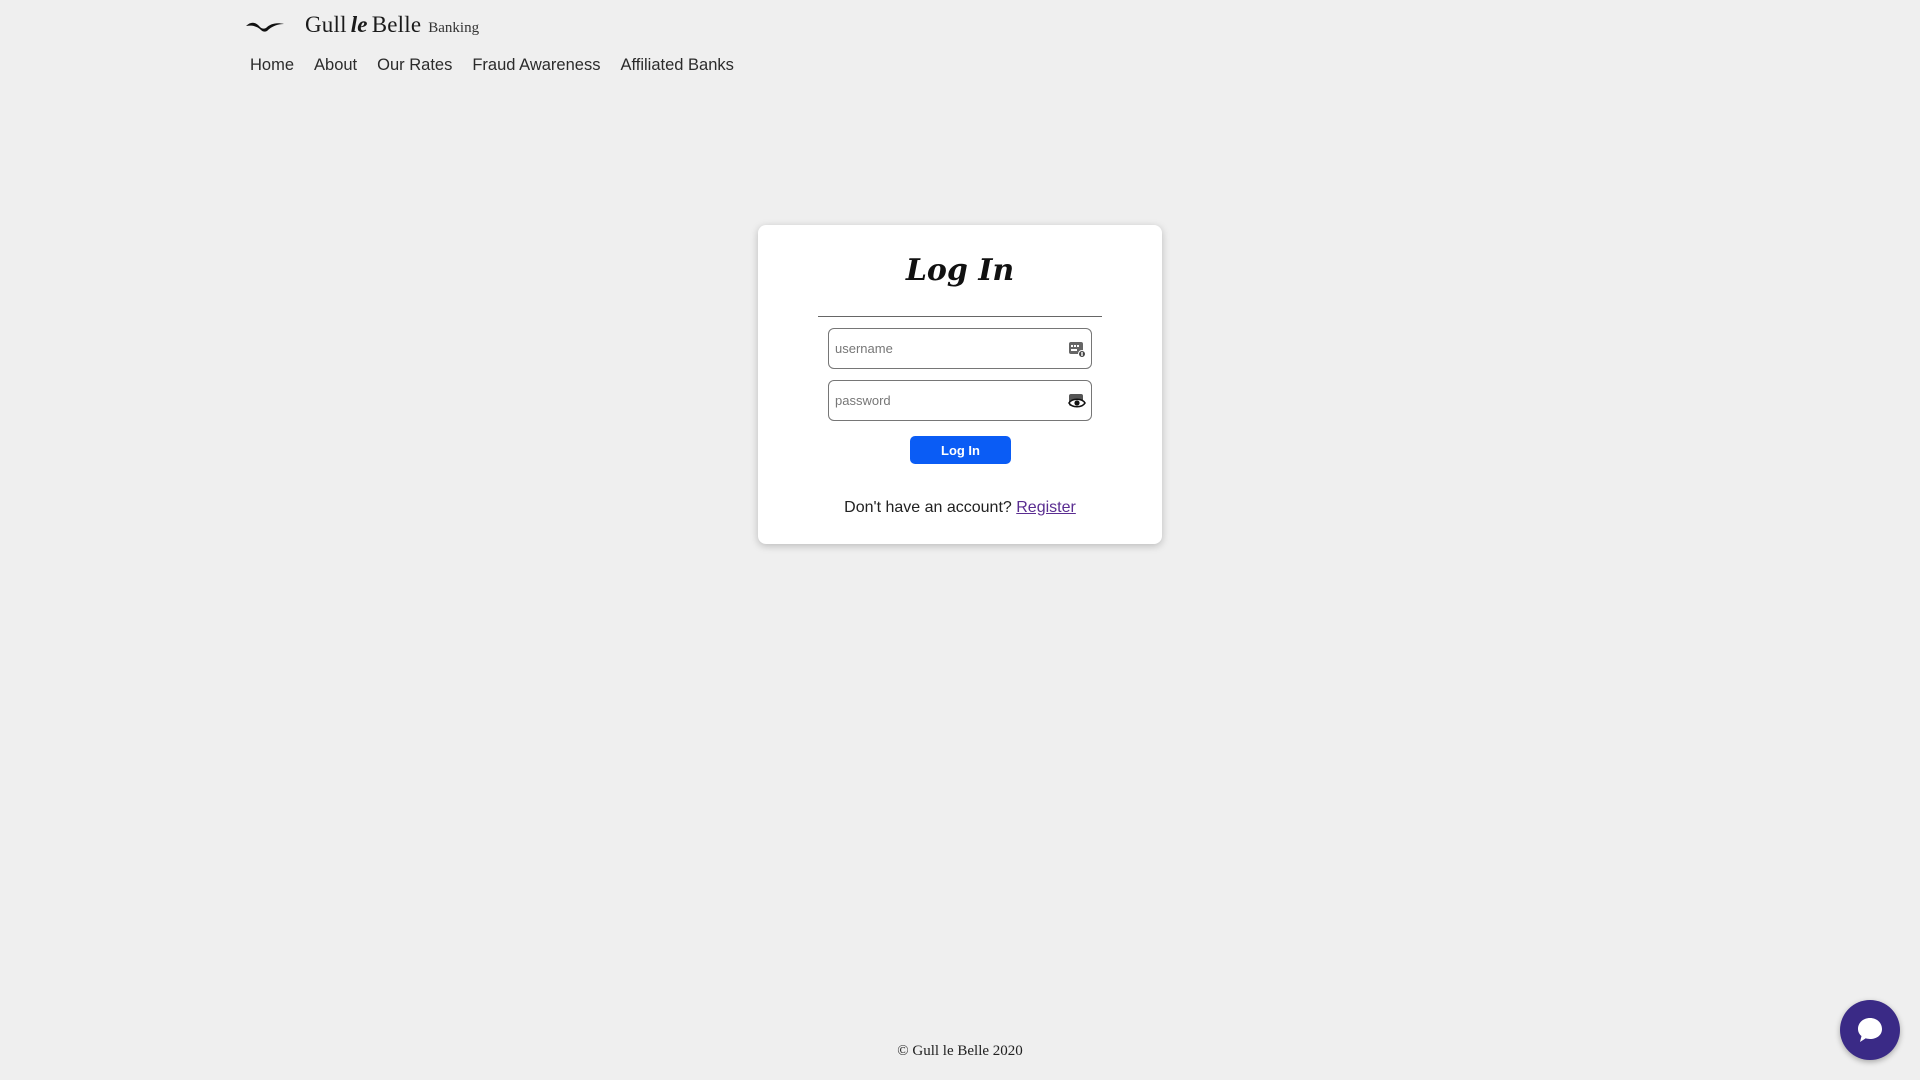 The width and height of the screenshot is (1920, 1080). I want to click on brand: Gull le Belle Banking, so click(362, 27).